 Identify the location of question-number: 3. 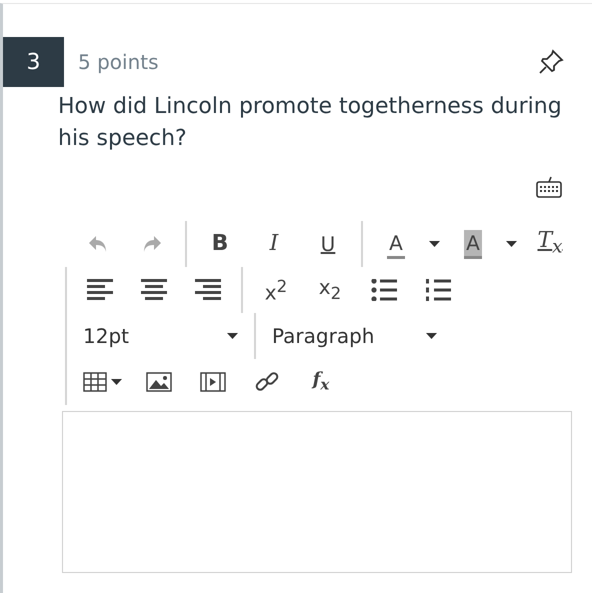
(33, 62).